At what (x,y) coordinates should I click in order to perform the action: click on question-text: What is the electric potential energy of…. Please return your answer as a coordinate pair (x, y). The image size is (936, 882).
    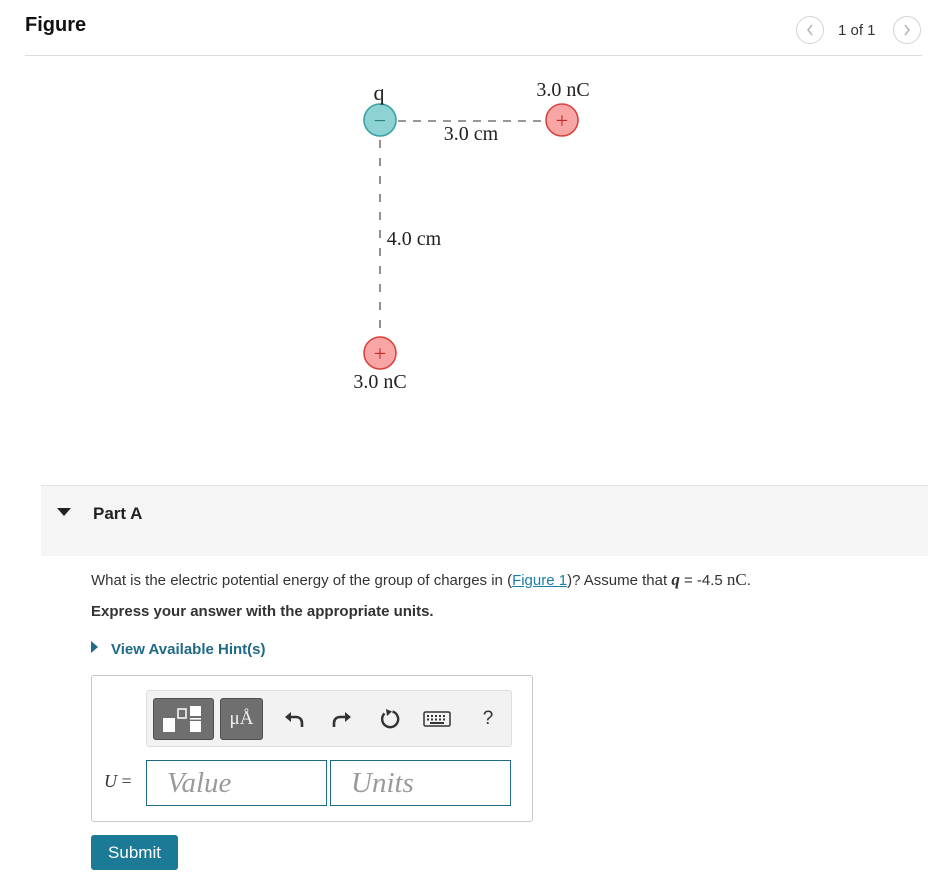
    Looking at the image, I should click on (421, 580).